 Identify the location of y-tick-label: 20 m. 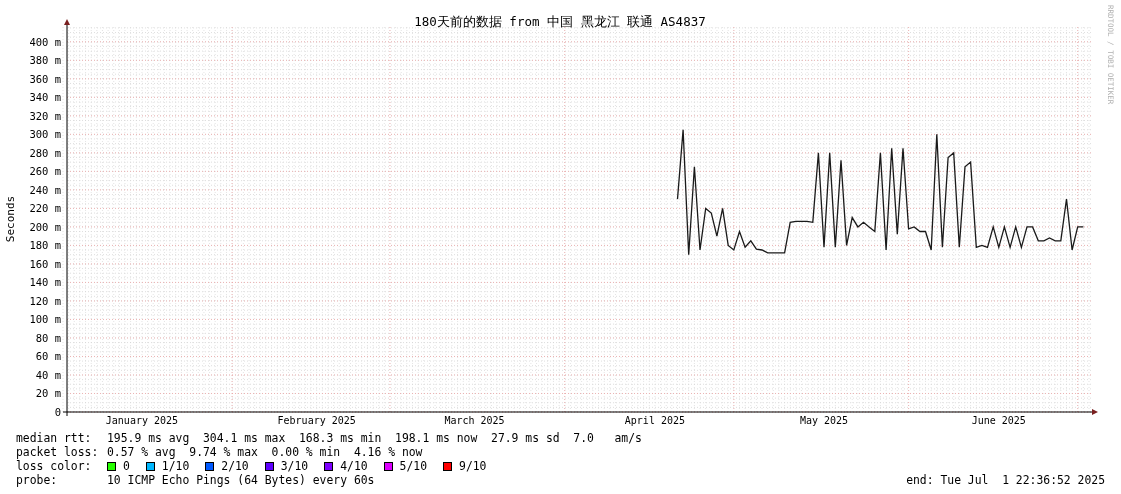
(48, 393).